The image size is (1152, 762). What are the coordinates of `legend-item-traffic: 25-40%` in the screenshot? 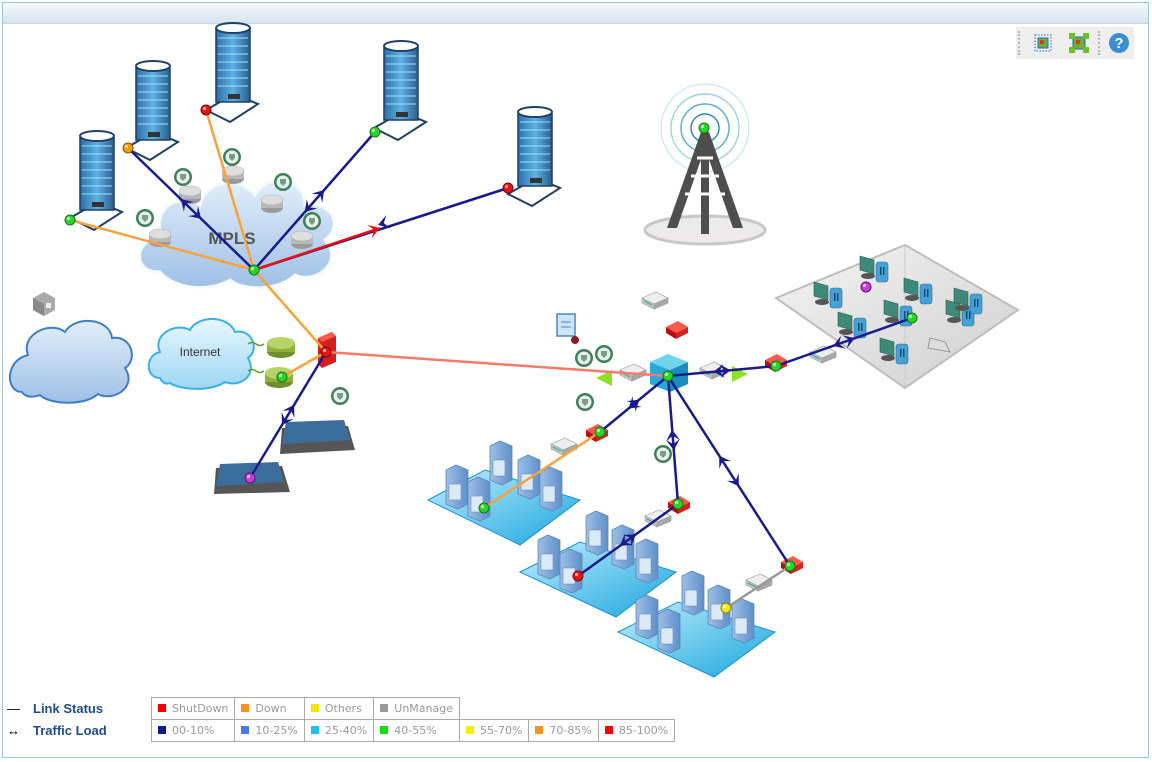 It's located at (339, 730).